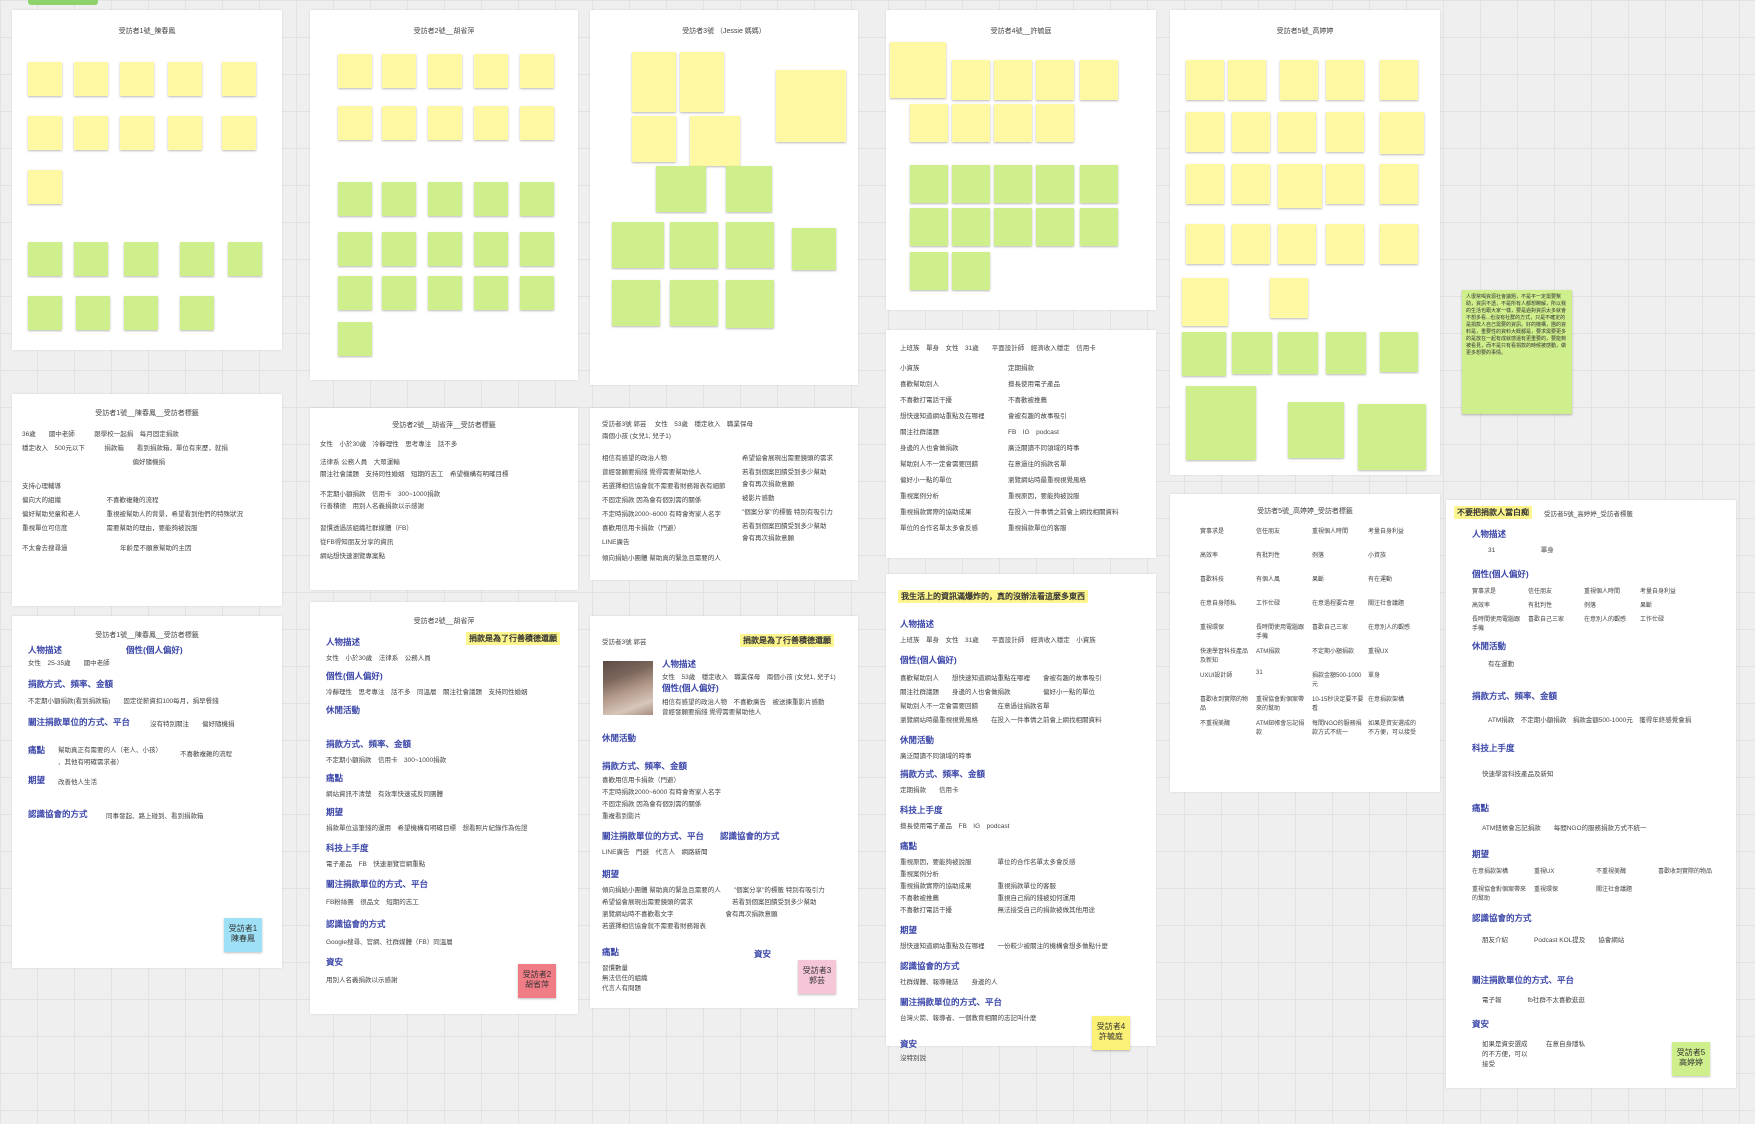 This screenshot has height=1124, width=1755. Describe the element at coordinates (147, 180) in the screenshot. I see `affinity-board-1: 受訪者1號_陳春鳳` at that location.